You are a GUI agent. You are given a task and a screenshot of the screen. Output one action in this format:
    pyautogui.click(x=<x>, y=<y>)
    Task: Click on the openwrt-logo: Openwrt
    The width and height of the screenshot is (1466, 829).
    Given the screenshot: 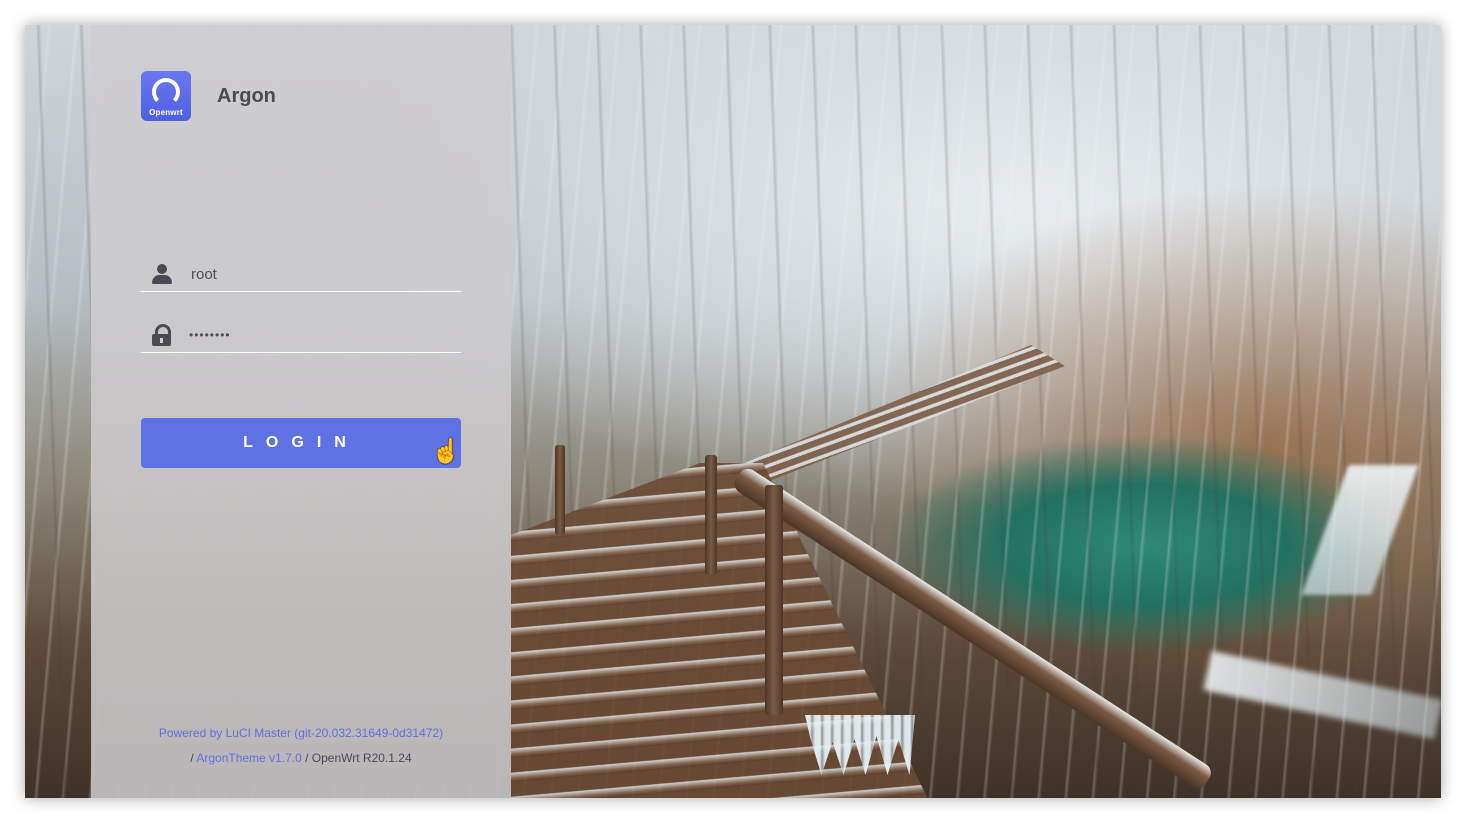 What is the action you would take?
    pyautogui.click(x=166, y=96)
    